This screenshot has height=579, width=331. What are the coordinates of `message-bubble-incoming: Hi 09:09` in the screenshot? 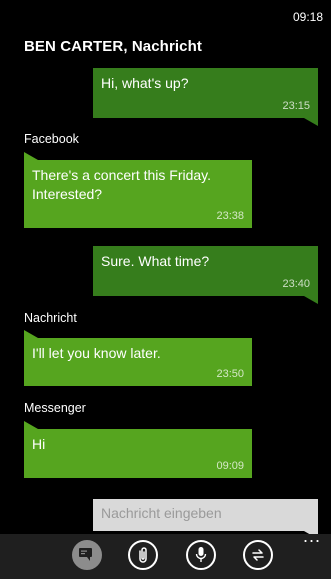 It's located at (138, 449).